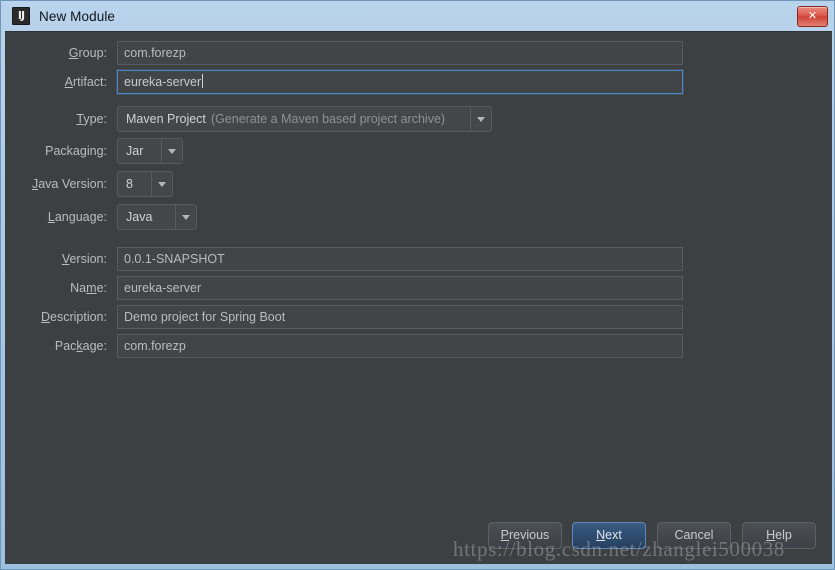 The image size is (835, 570). I want to click on label-package: Package:, so click(80, 346).